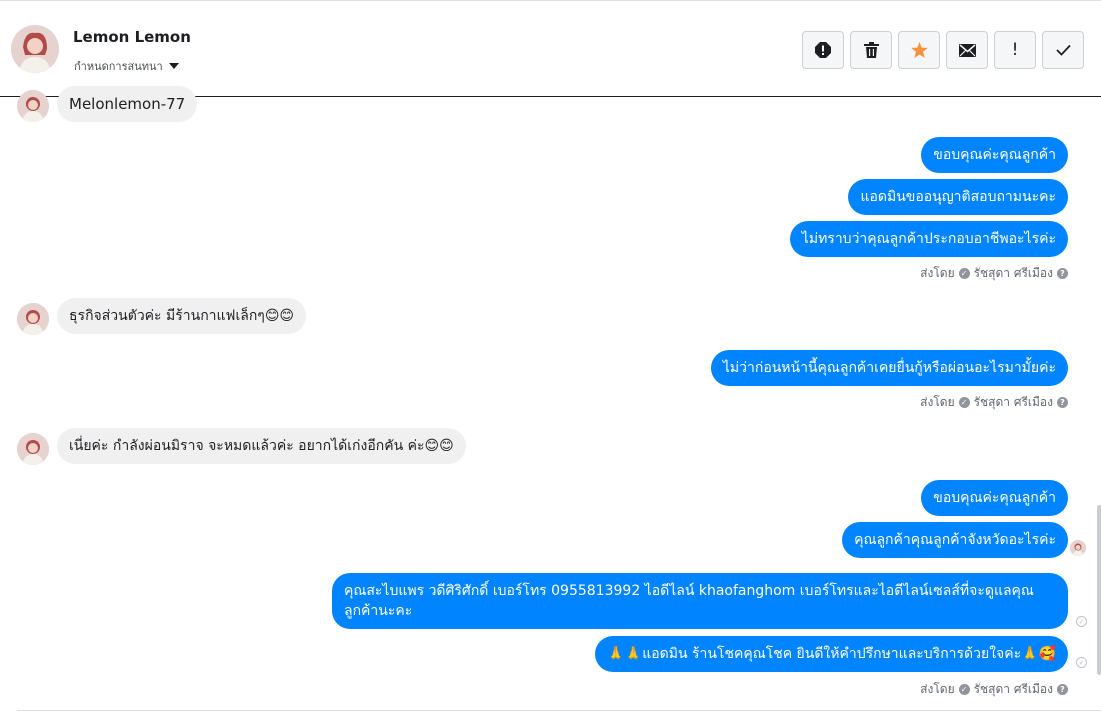 The height and width of the screenshot is (712, 1101). I want to click on trash-icon, so click(871, 50).